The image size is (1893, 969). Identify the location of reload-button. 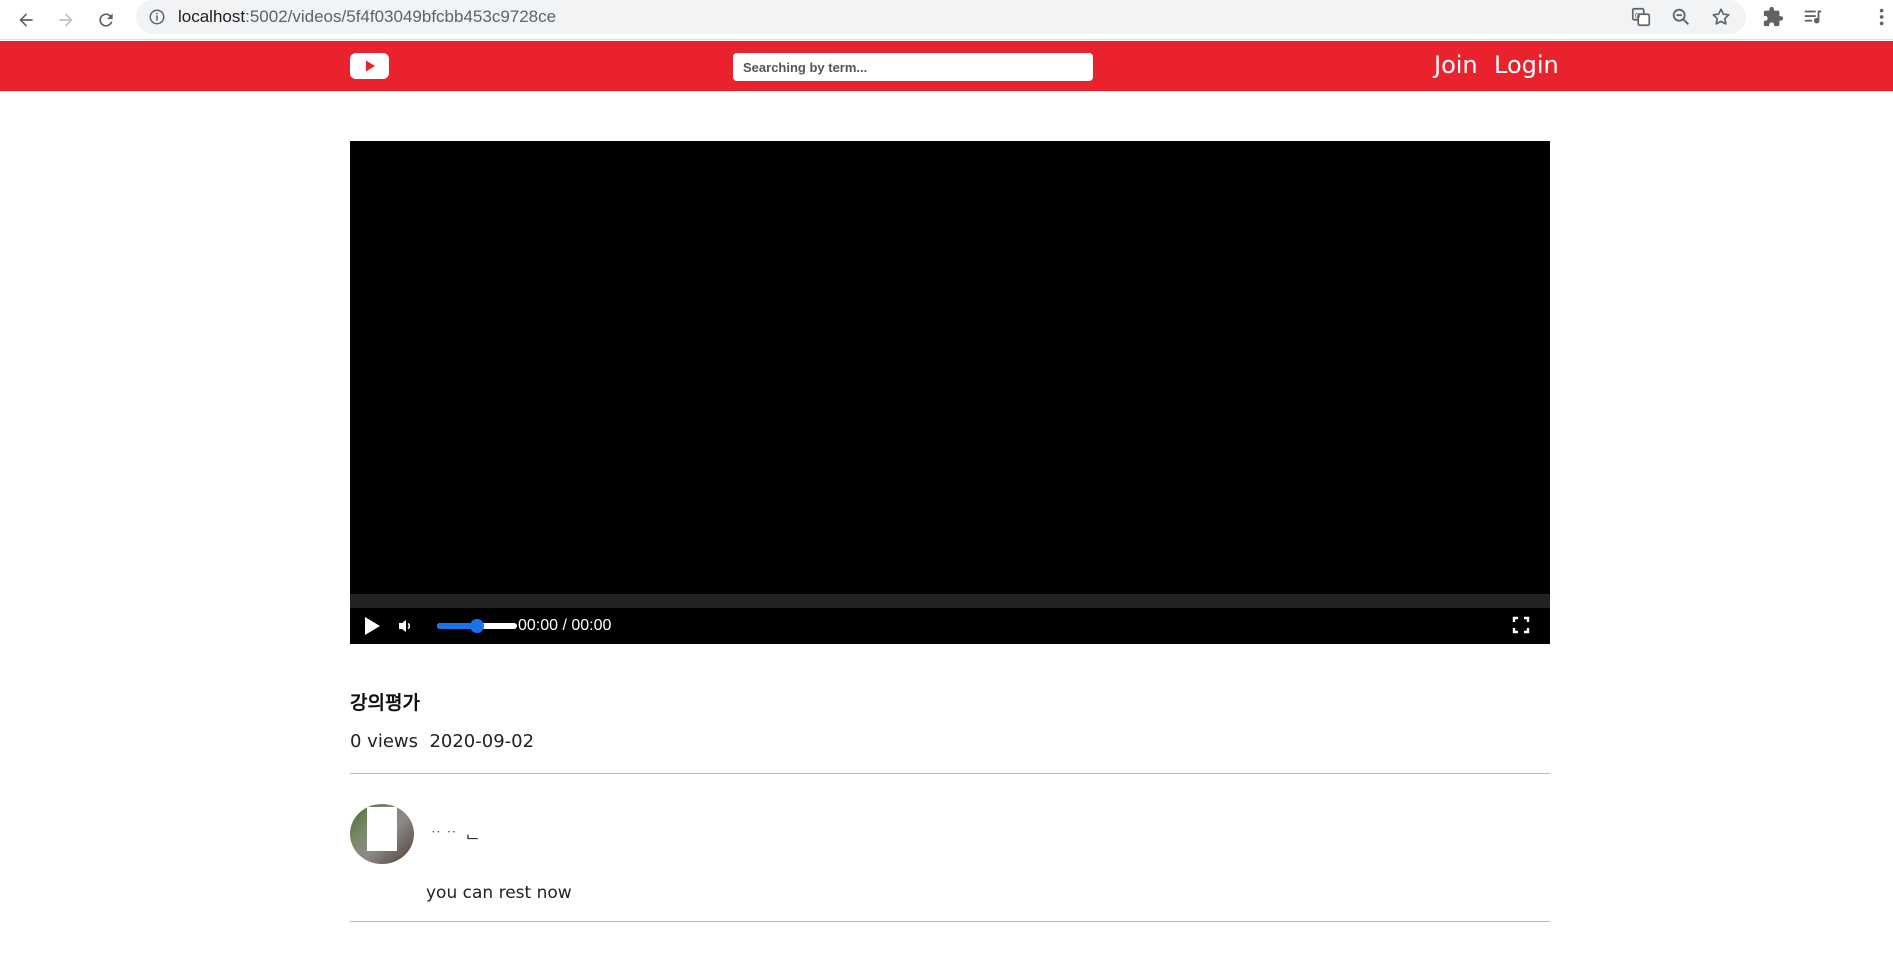
(106, 20).